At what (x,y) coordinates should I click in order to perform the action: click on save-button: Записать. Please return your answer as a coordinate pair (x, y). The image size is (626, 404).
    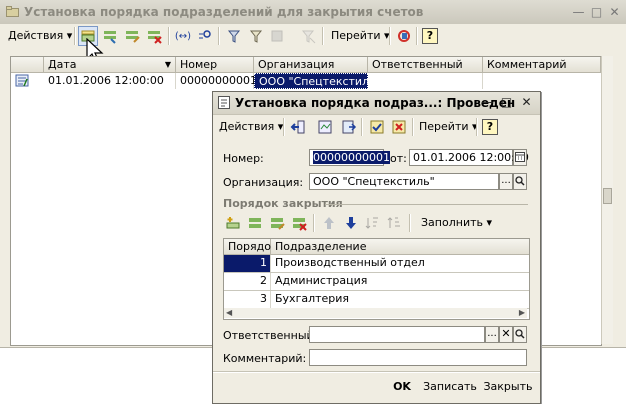
    Looking at the image, I should click on (450, 387).